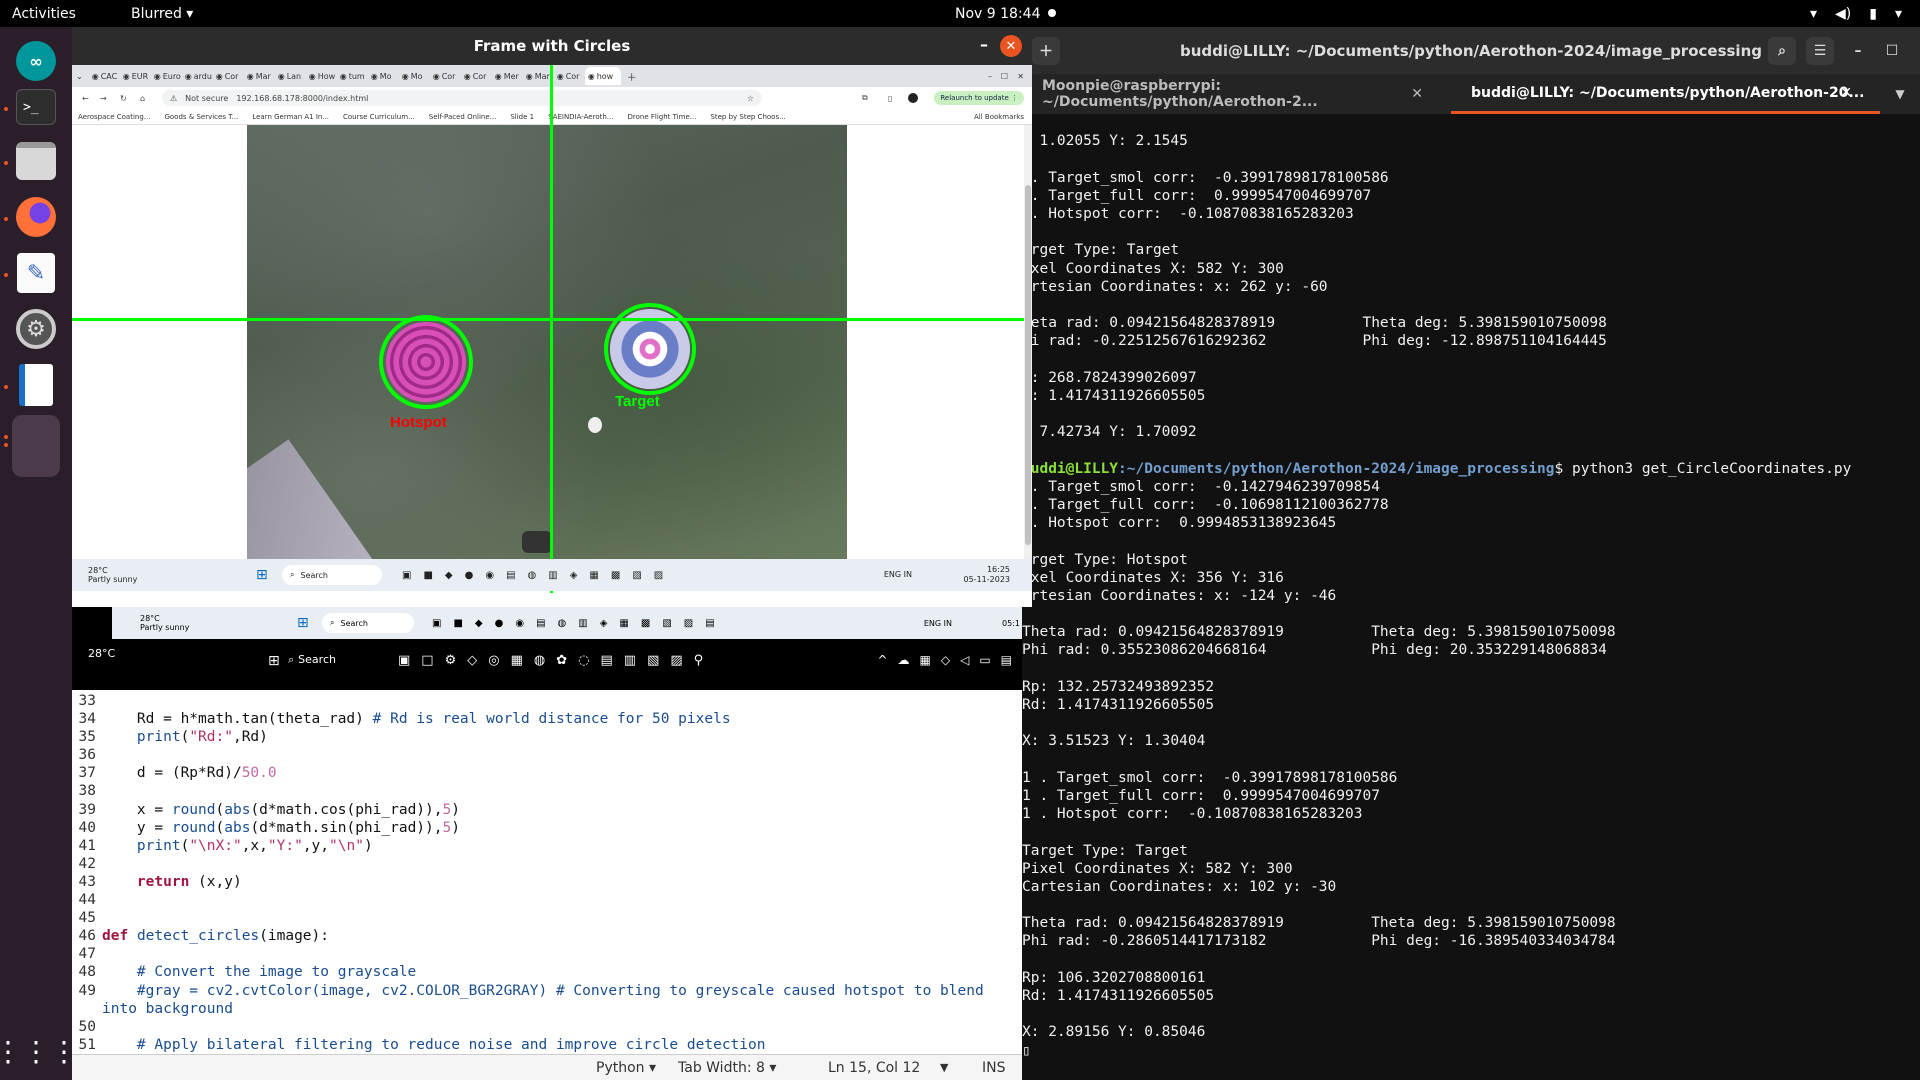 The image size is (1920, 1080). What do you see at coordinates (166, 76) in the screenshot?
I see `browser-tab: ◉ Euro` at bounding box center [166, 76].